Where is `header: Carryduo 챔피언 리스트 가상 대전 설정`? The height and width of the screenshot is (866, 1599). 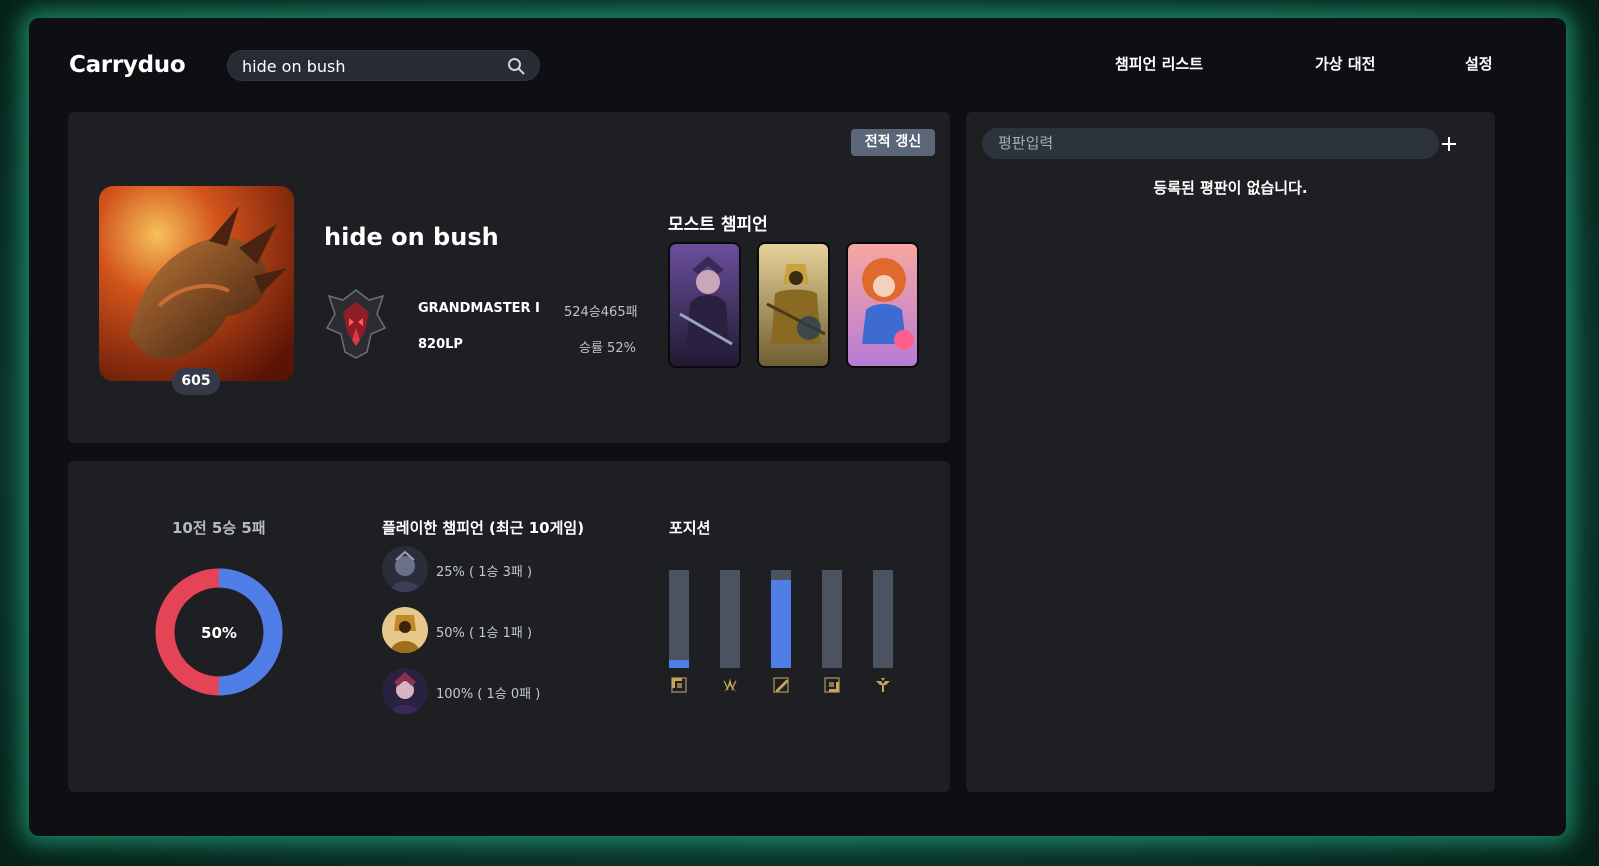
header: Carryduo 챔피언 리스트 가상 대전 설정 is located at coordinates (797, 65).